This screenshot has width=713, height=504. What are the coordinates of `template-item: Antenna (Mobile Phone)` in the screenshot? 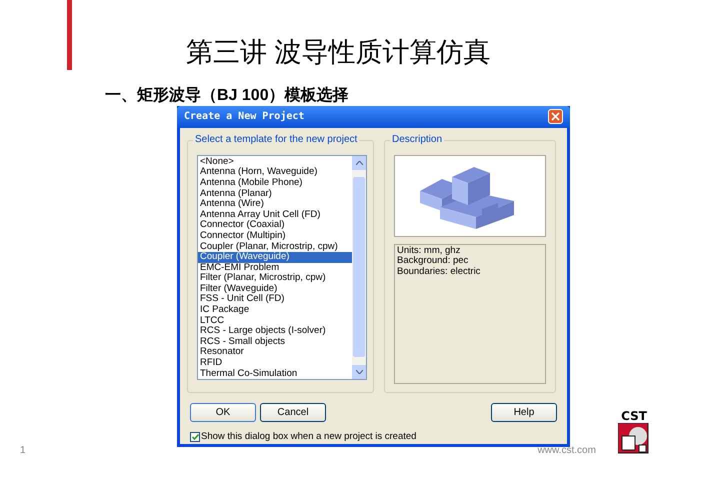 It's located at (275, 183).